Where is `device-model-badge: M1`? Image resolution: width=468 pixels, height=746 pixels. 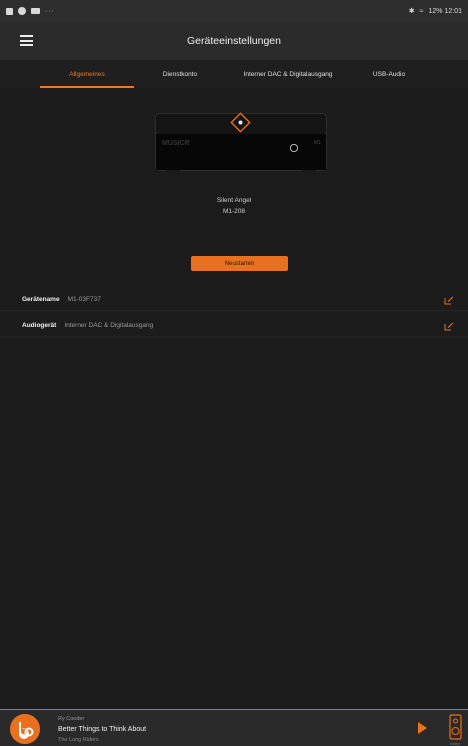 device-model-badge: M1 is located at coordinates (317, 143).